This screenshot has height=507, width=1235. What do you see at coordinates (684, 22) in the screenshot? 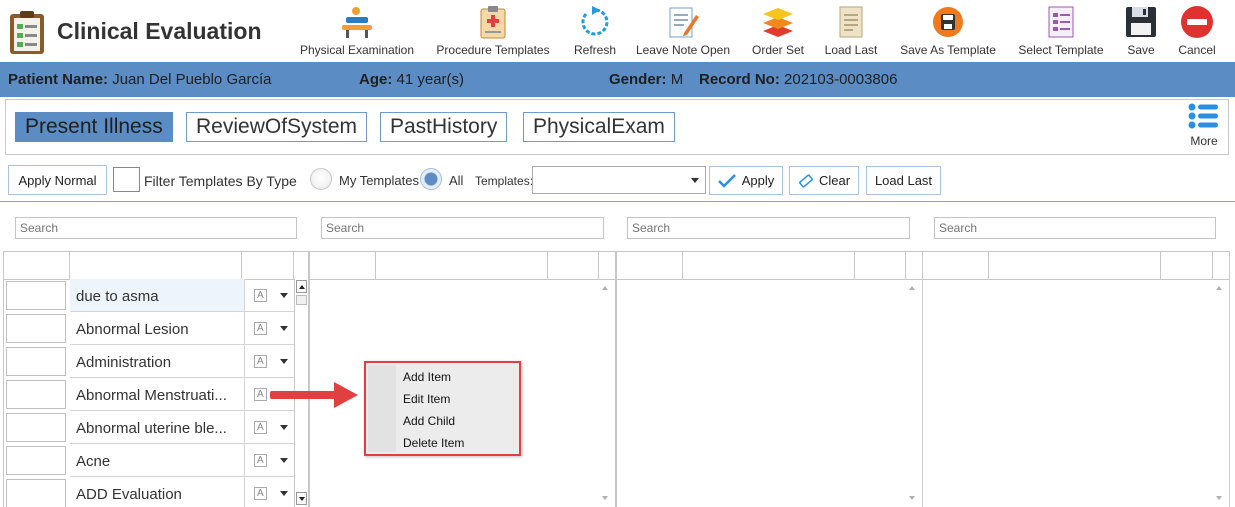
I see `note-pencil-icon` at bounding box center [684, 22].